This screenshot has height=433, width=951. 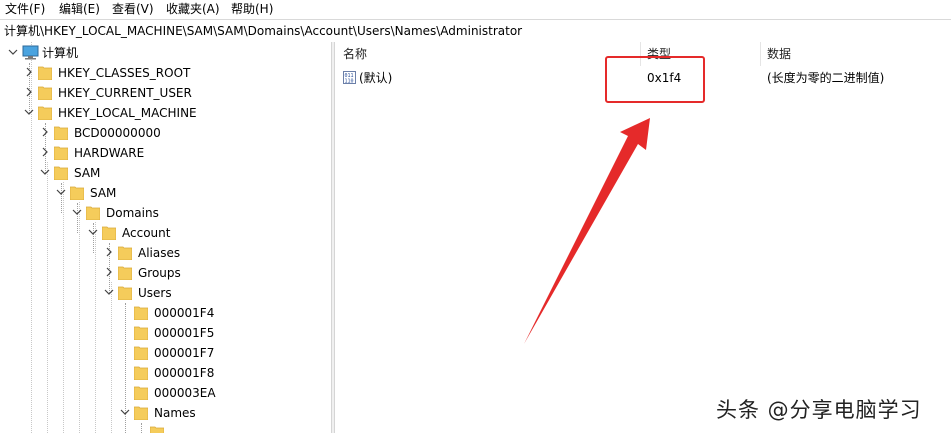 What do you see at coordinates (819, 410) in the screenshot?
I see `watermark: 头条 @分享电脑学习` at bounding box center [819, 410].